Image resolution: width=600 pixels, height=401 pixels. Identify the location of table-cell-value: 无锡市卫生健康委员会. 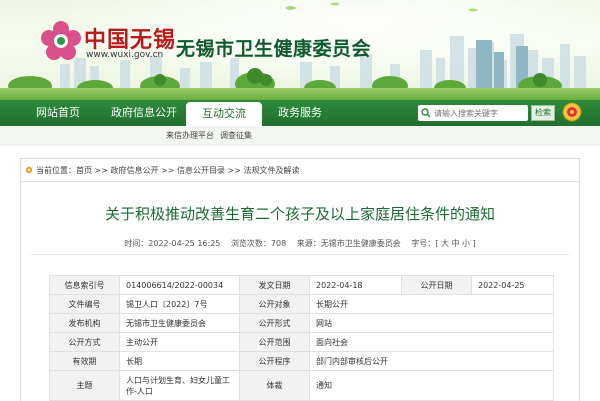
(179, 323).